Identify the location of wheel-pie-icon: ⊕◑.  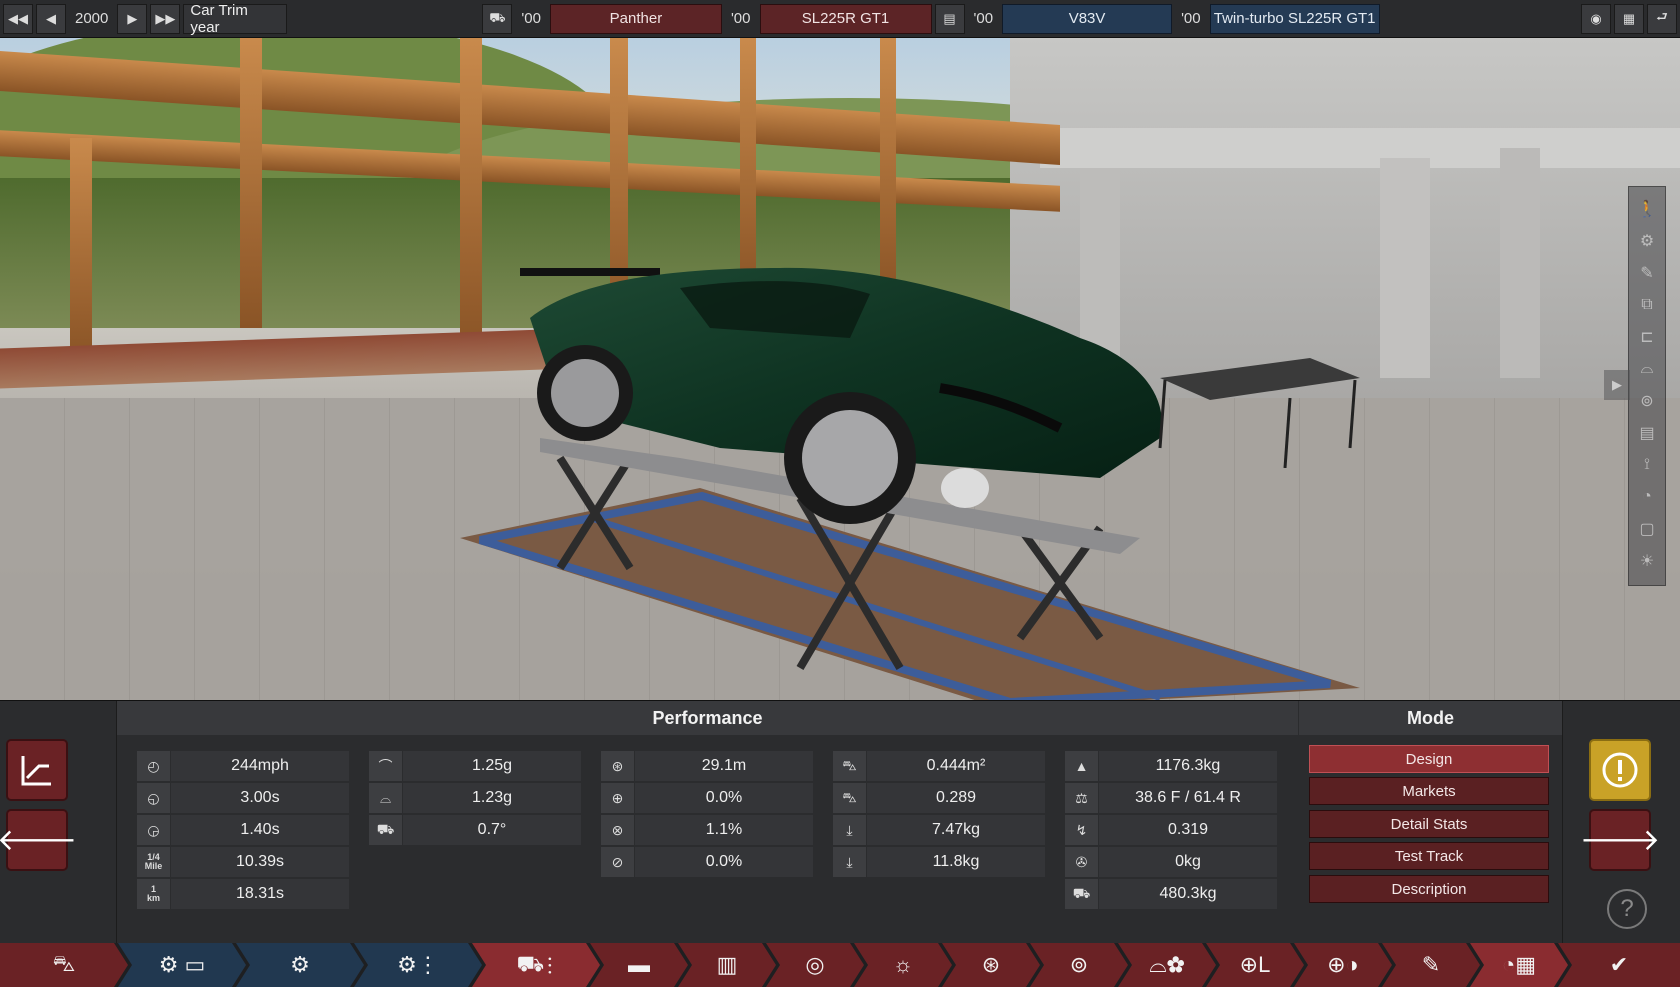
(1343, 964).